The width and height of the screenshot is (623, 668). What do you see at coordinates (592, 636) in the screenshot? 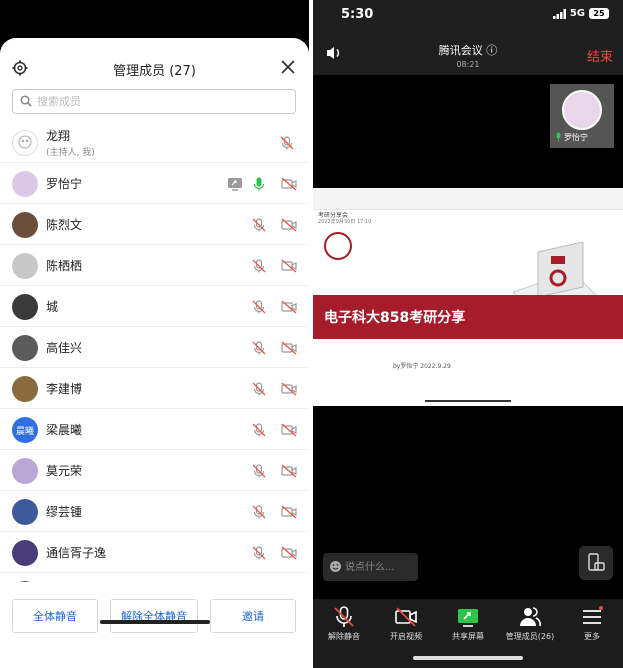
I see `toolbar-label: 更多` at bounding box center [592, 636].